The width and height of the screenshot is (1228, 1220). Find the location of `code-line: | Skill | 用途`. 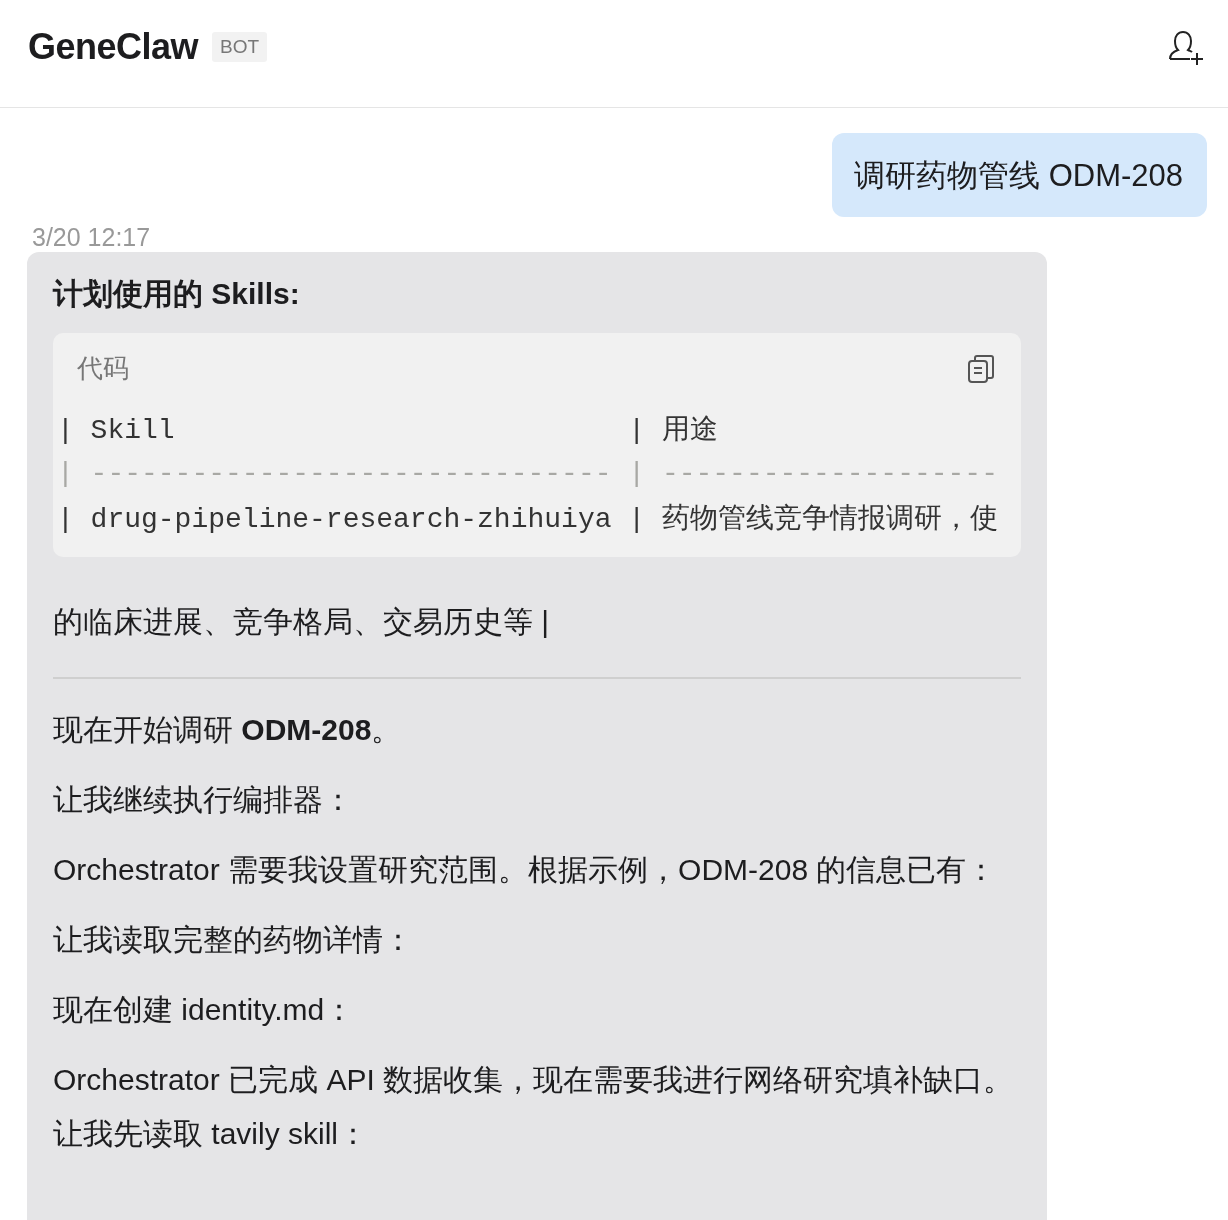

code-line: | Skill | 用途 is located at coordinates (387, 431).